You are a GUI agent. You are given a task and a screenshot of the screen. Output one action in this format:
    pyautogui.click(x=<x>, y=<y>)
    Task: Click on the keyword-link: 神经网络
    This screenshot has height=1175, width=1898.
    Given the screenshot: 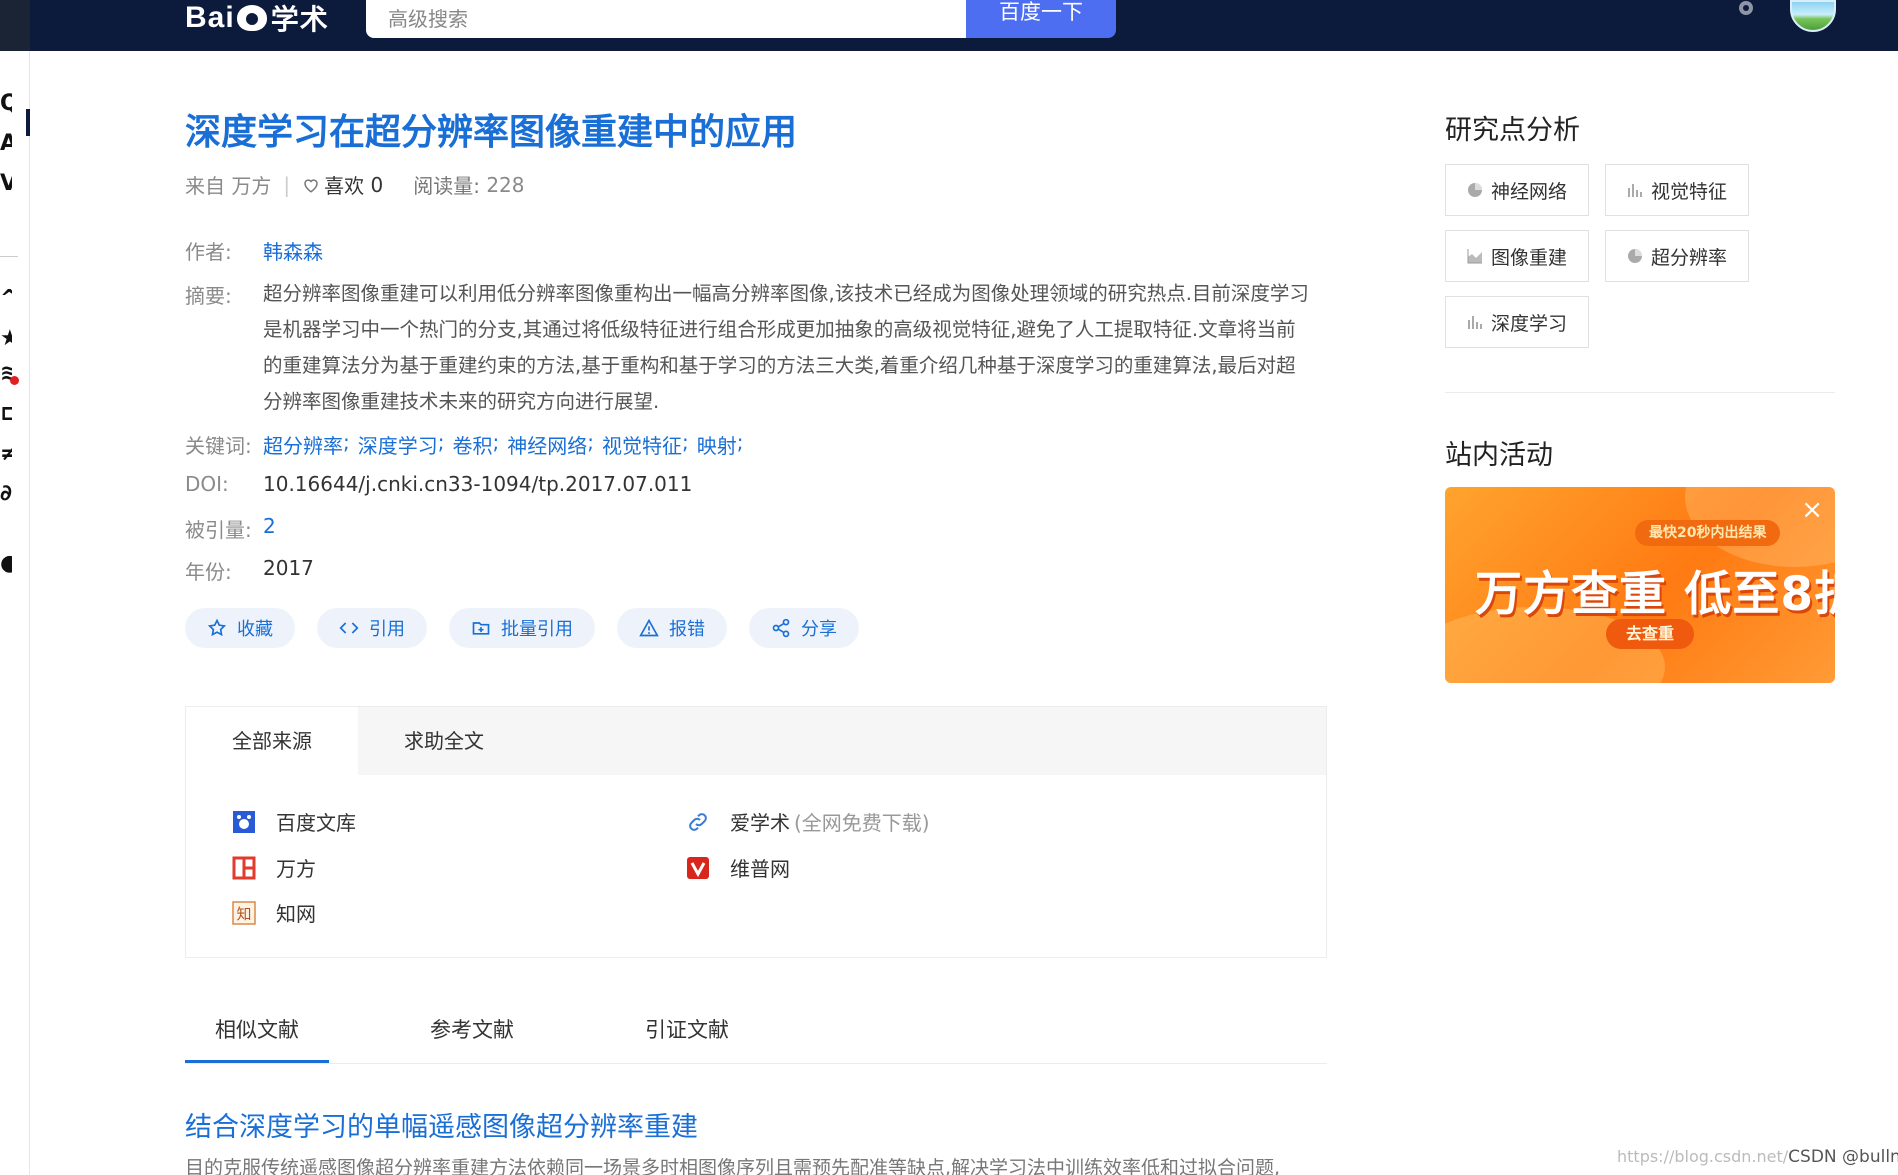 What is the action you would take?
    pyautogui.click(x=547, y=444)
    